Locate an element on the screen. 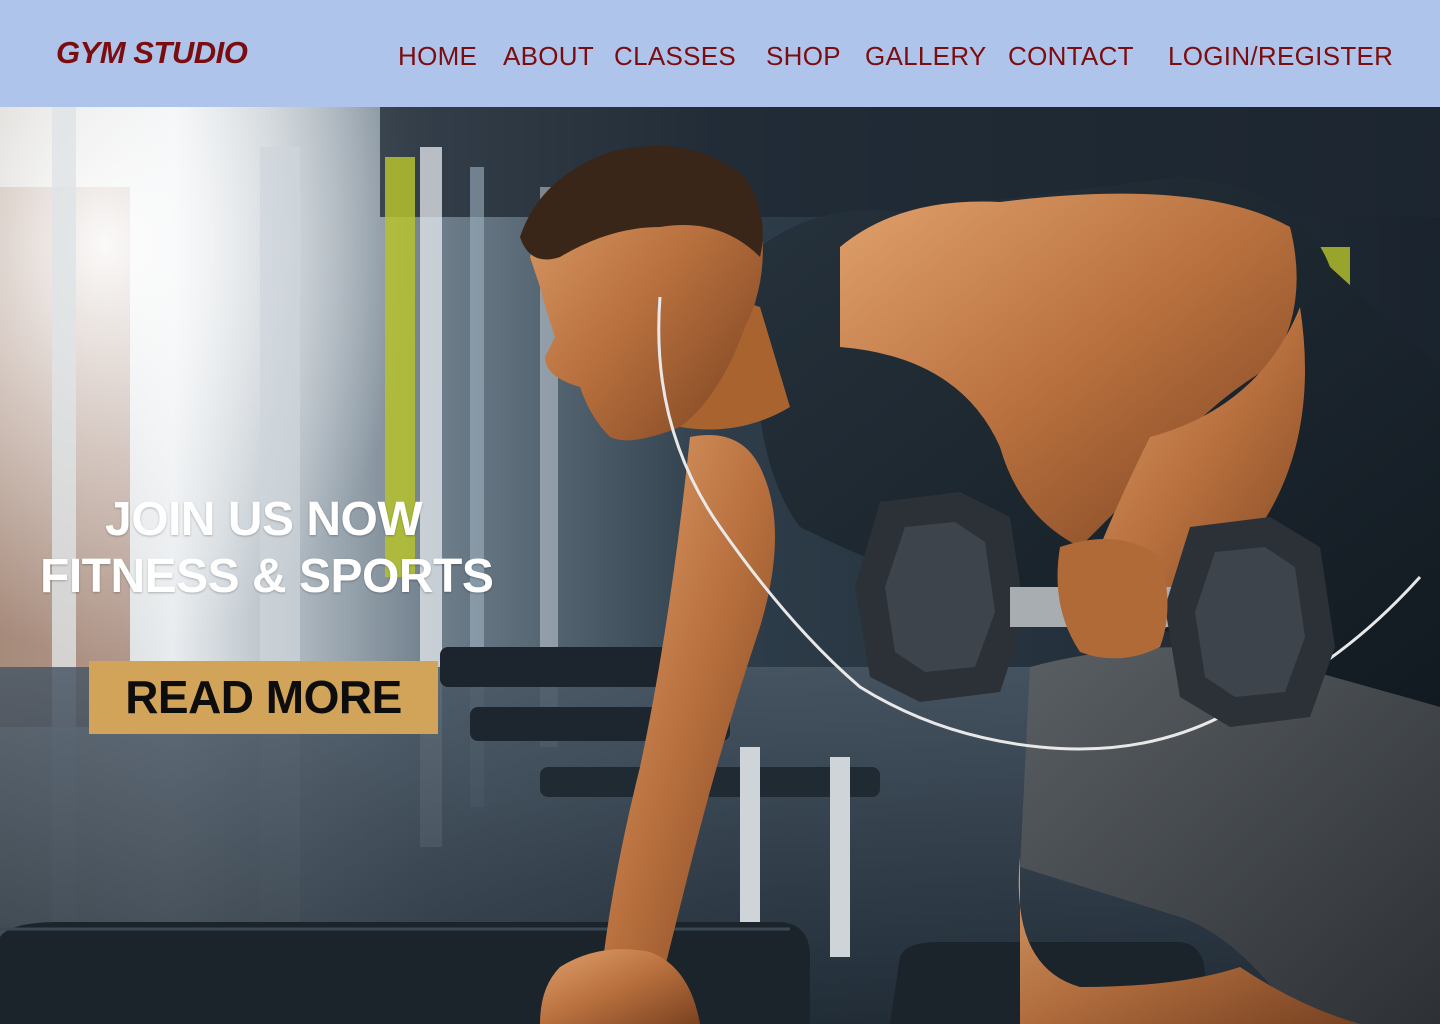  nav-home-link: HOME is located at coordinates (437, 56).